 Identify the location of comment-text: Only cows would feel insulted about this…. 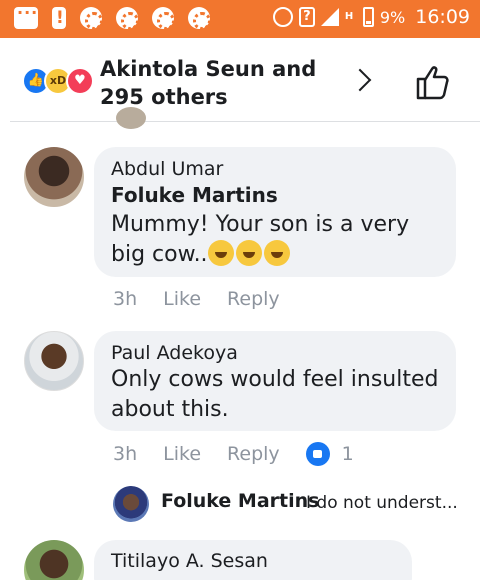
(275, 394).